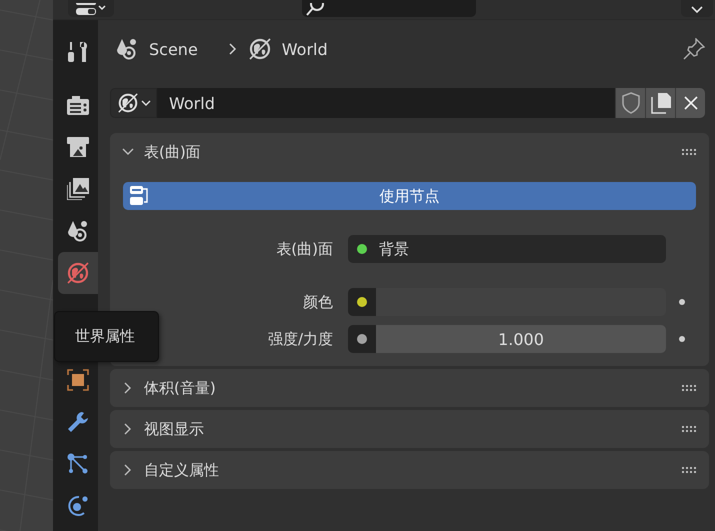 This screenshot has width=715, height=531. Describe the element at coordinates (78, 147) in the screenshot. I see `printer-icon` at that location.